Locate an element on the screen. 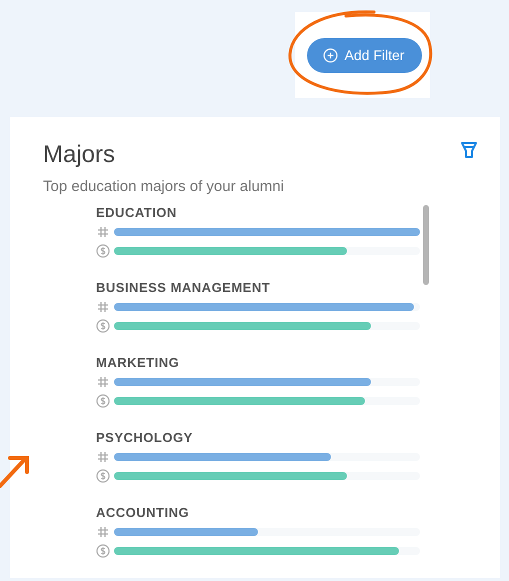  add-filter-button: Add Filter is located at coordinates (364, 55).